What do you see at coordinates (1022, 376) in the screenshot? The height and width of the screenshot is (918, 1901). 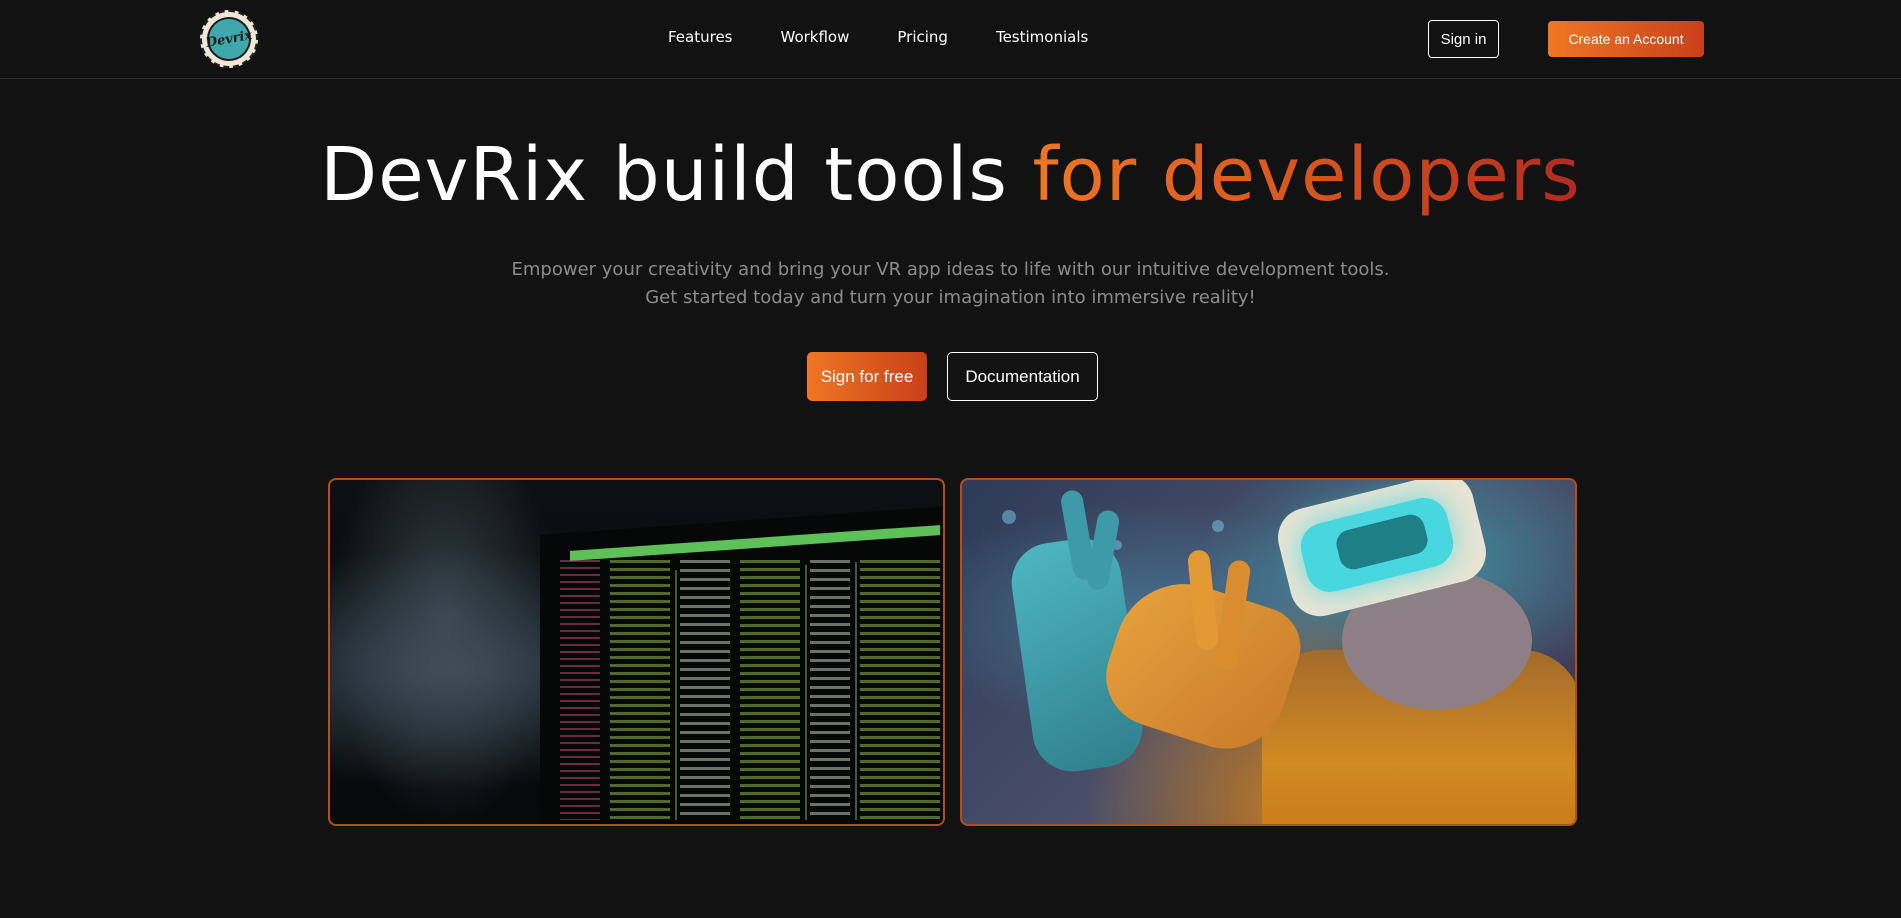 I see `documentation-button: Documentation` at bounding box center [1022, 376].